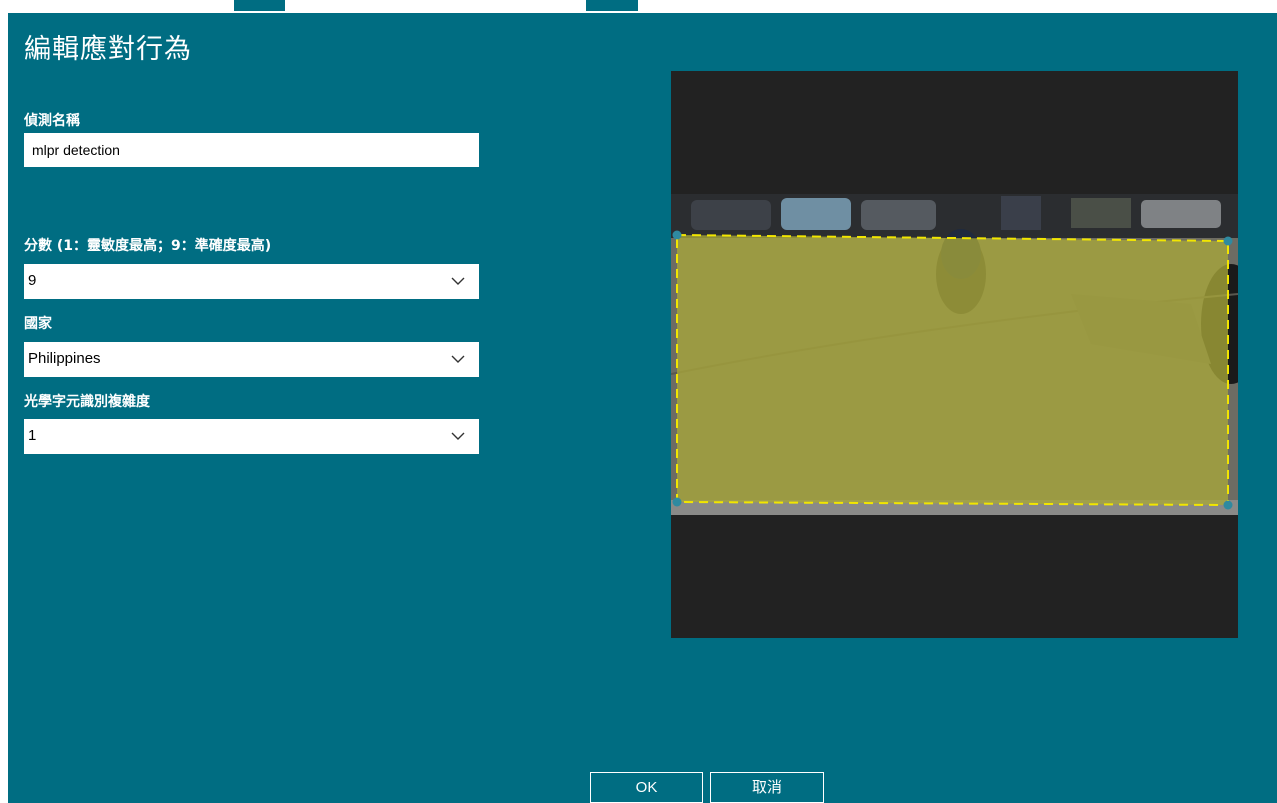 The width and height of the screenshot is (1277, 803). Describe the element at coordinates (251, 281) in the screenshot. I see `score-dropdown: 9` at that location.